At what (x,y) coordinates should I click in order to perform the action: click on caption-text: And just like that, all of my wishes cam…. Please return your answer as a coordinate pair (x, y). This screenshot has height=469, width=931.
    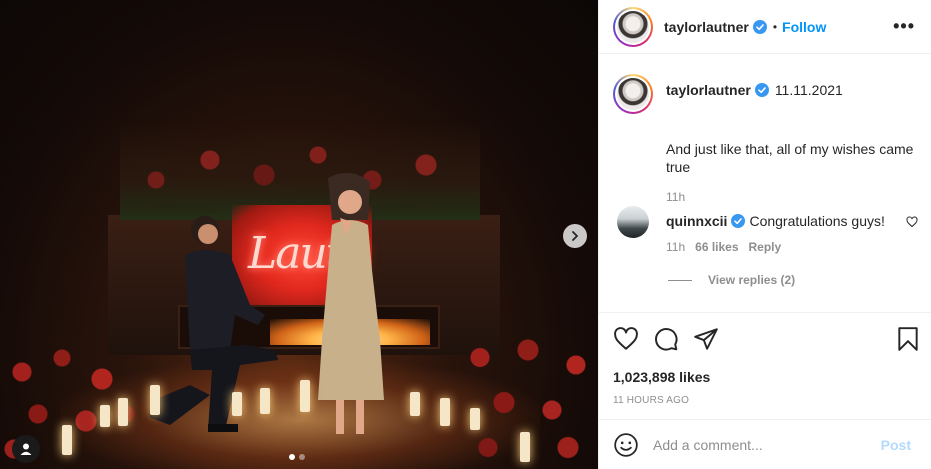
    Looking at the image, I should click on (790, 158).